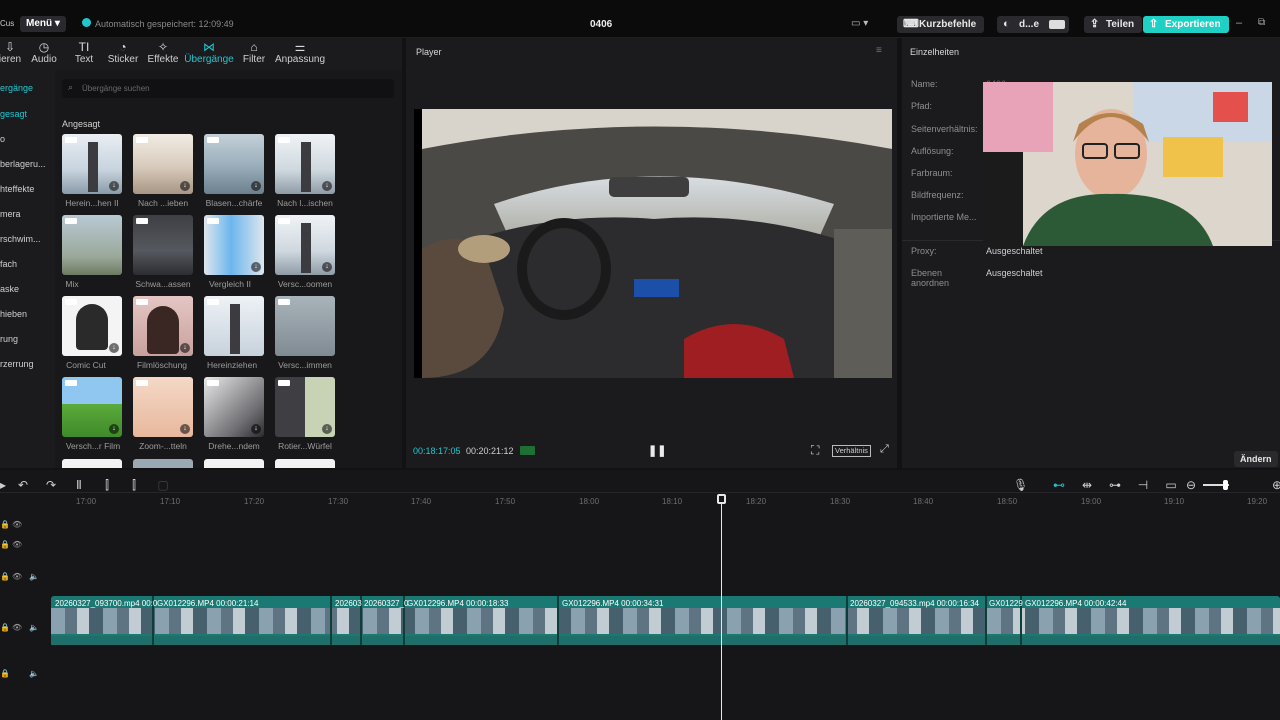 Image resolution: width=1280 pixels, height=720 pixels. I want to click on minimize-icon: –, so click(1239, 23).